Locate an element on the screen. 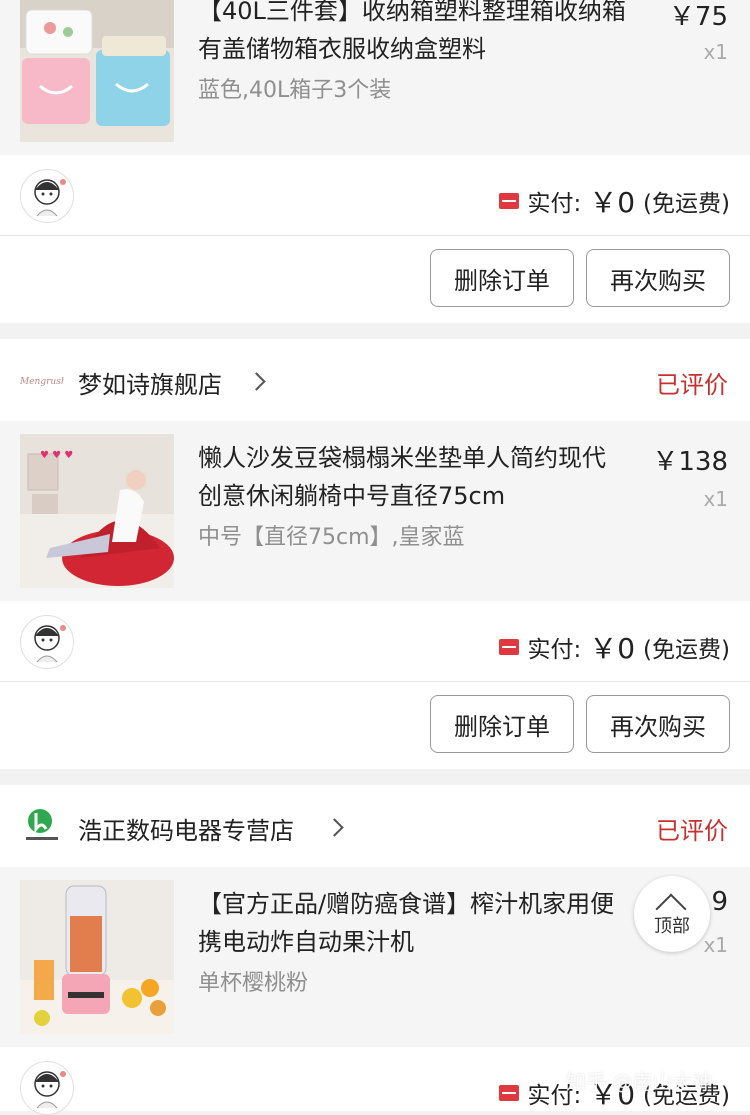  product-price: ￥138 is located at coordinates (690, 462).